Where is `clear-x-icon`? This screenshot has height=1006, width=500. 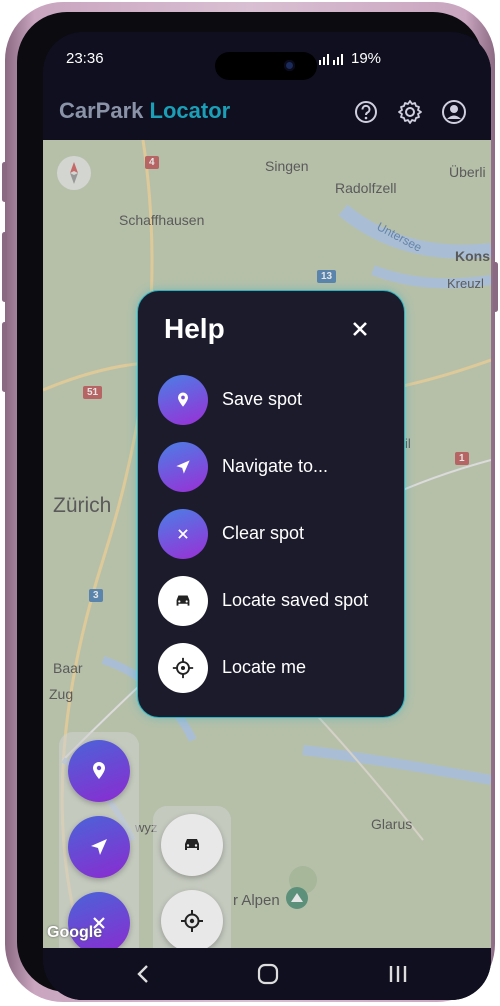 clear-x-icon is located at coordinates (183, 534).